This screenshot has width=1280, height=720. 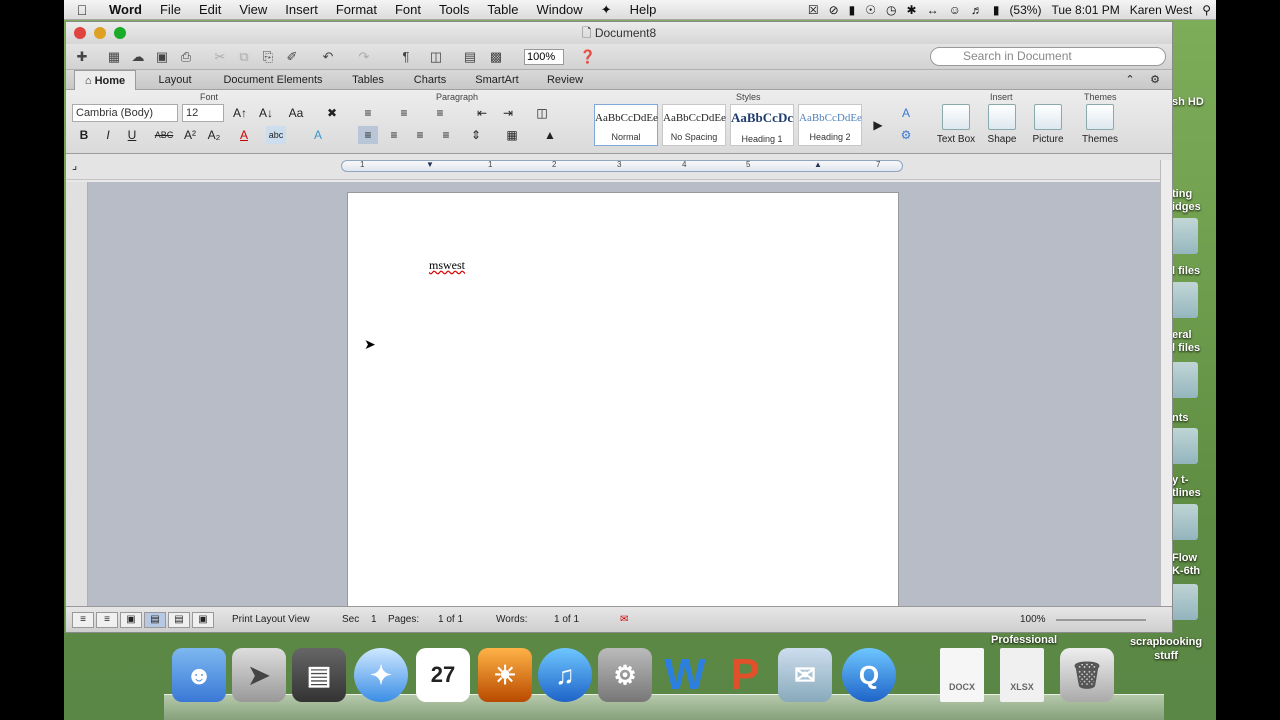 I want to click on shrink-font-icon: A↓, so click(x=266, y=113).